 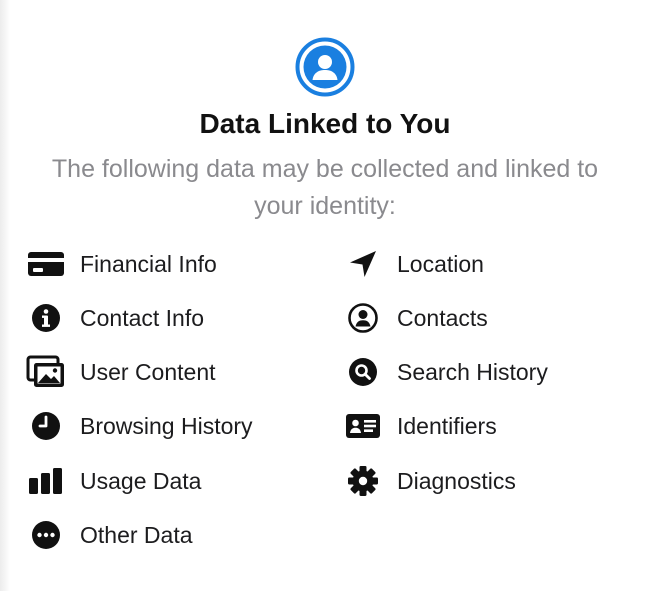 What do you see at coordinates (442, 317) in the screenshot?
I see `list-item-label: Contacts` at bounding box center [442, 317].